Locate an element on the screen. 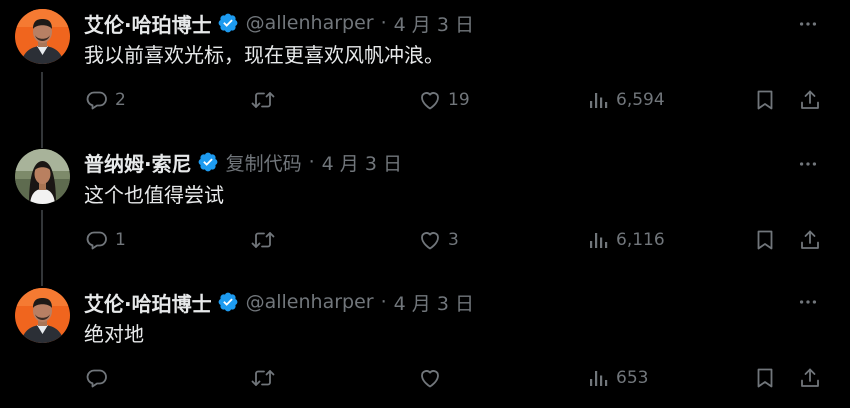 Image resolution: width=850 pixels, height=408 pixels. tweet-text: 我以前喜欢光标，现在更喜欢风帆冲浪。 is located at coordinates (264, 55).